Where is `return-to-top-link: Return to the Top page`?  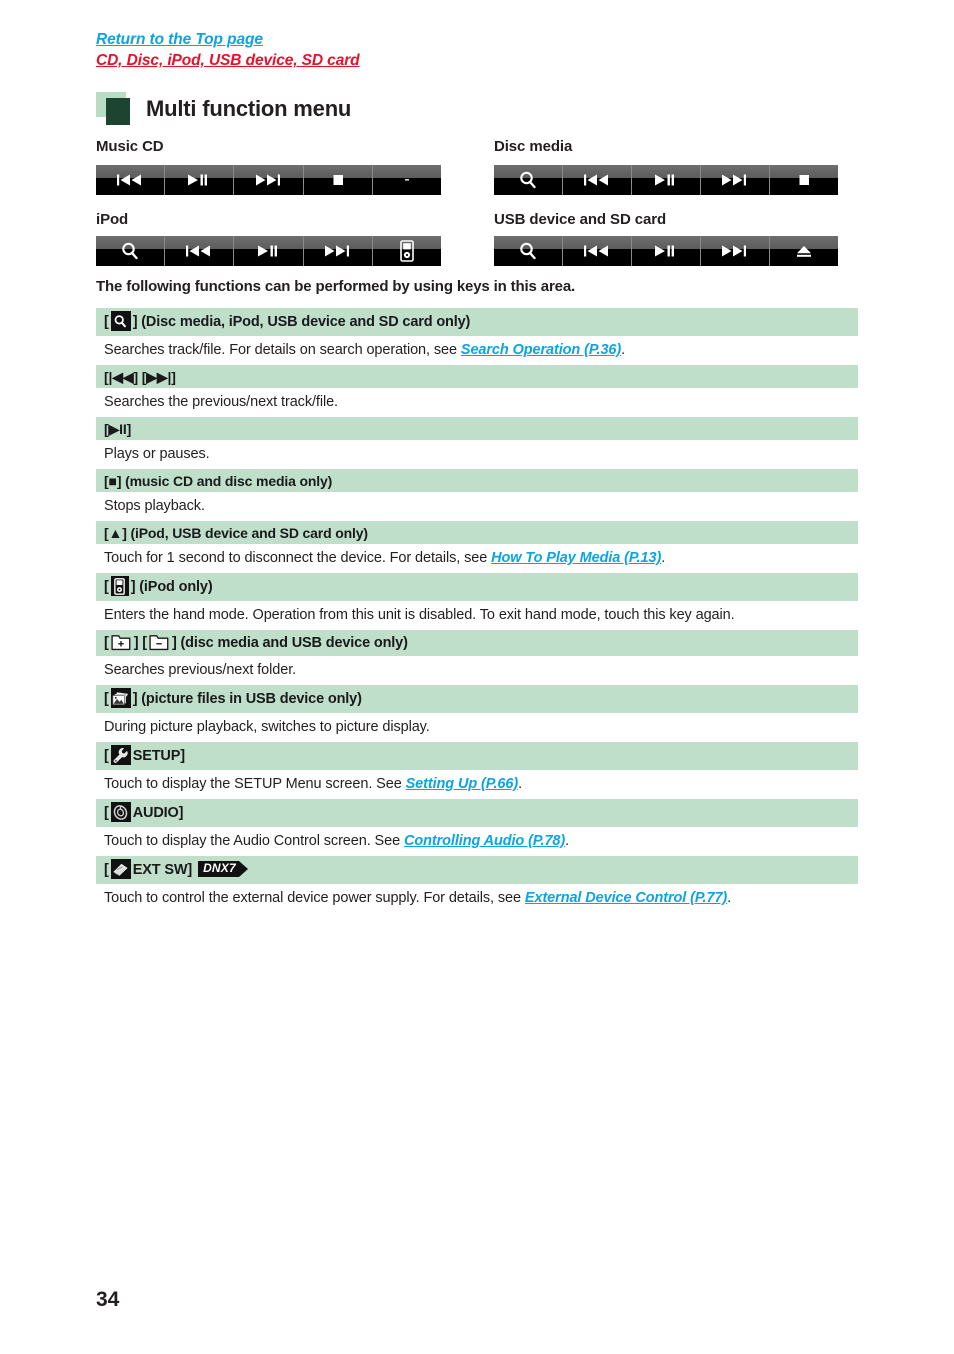 return-to-top-link: Return to the Top page is located at coordinates (228, 40).